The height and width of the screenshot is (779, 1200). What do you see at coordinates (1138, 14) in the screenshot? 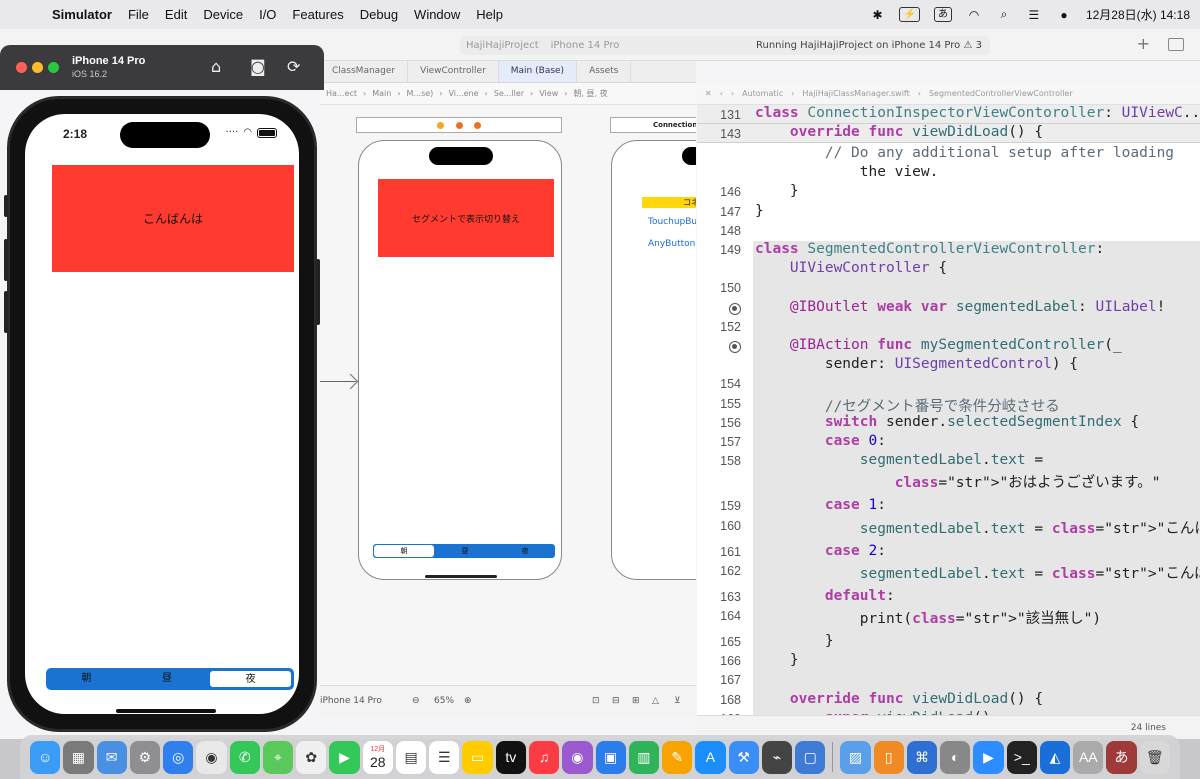
I see `menubar-clock: 12月28日(水) 14:18` at bounding box center [1138, 14].